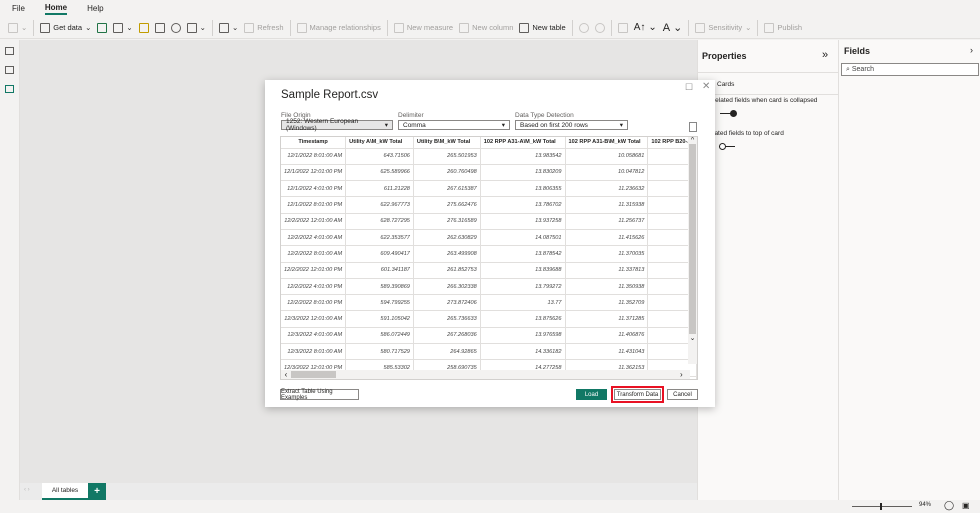 The height and width of the screenshot is (513, 980). I want to click on table-cell: 11.236632, so click(607, 189).